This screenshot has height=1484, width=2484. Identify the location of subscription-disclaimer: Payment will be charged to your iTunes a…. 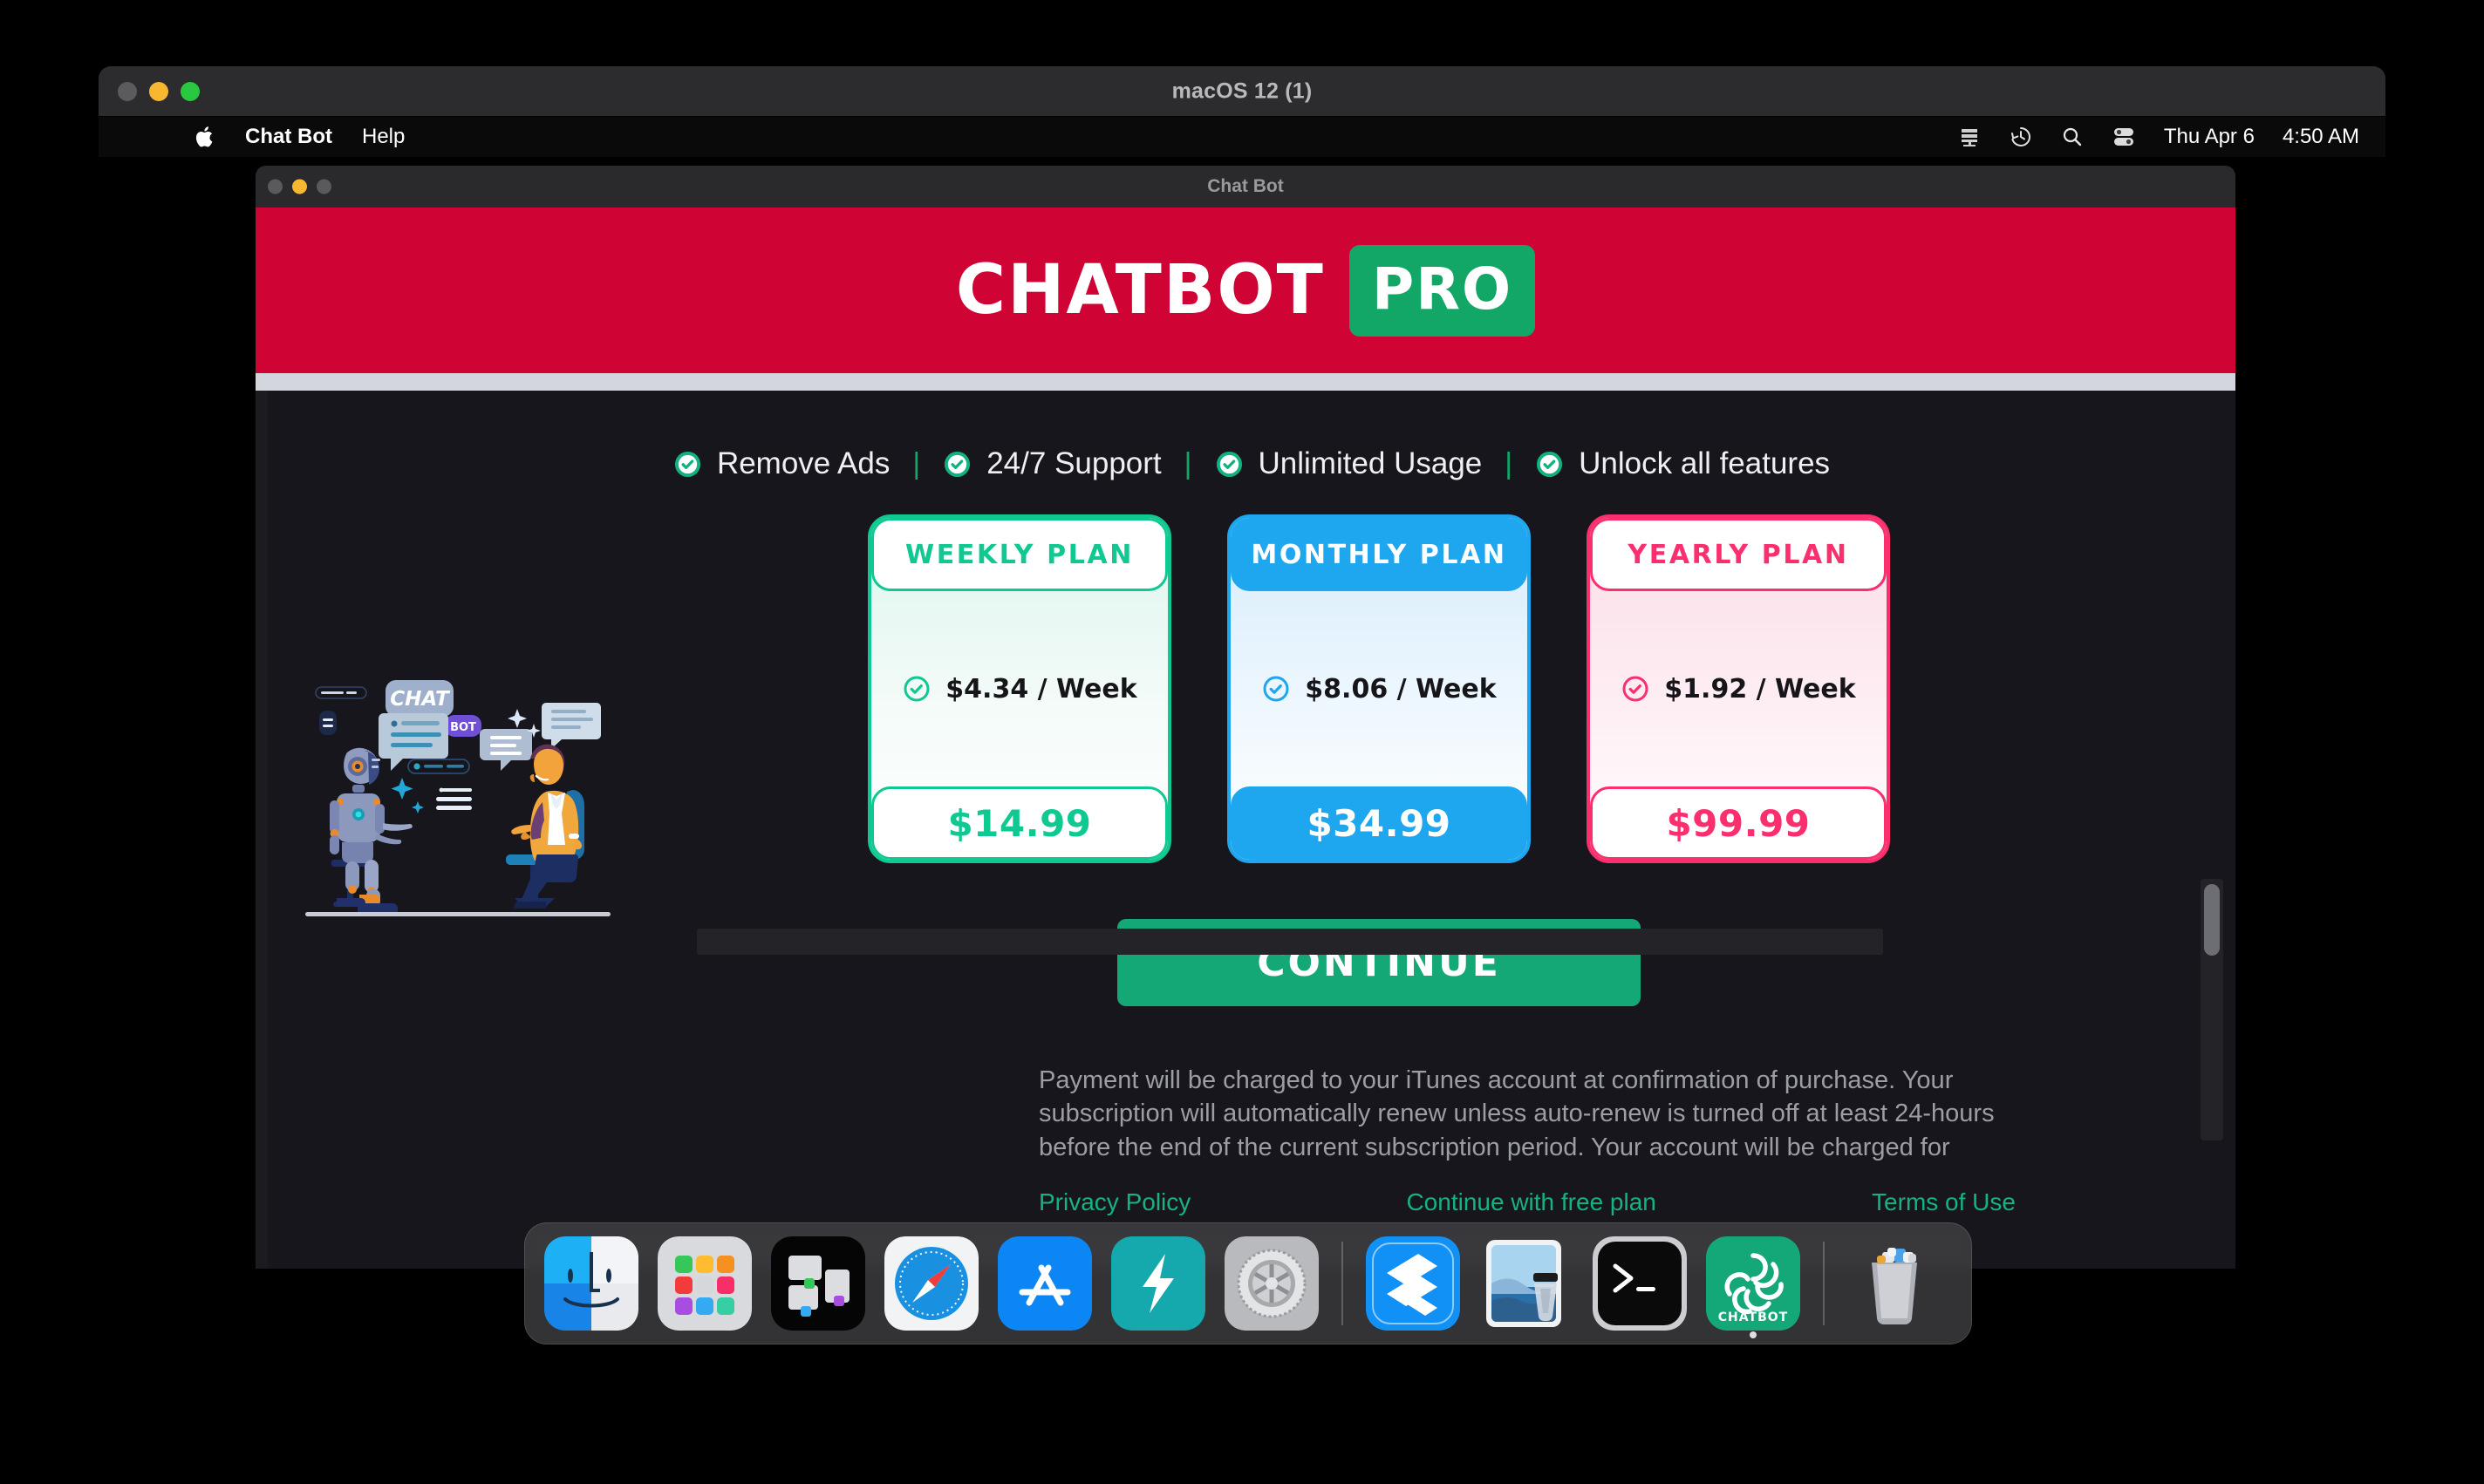
(1517, 1113).